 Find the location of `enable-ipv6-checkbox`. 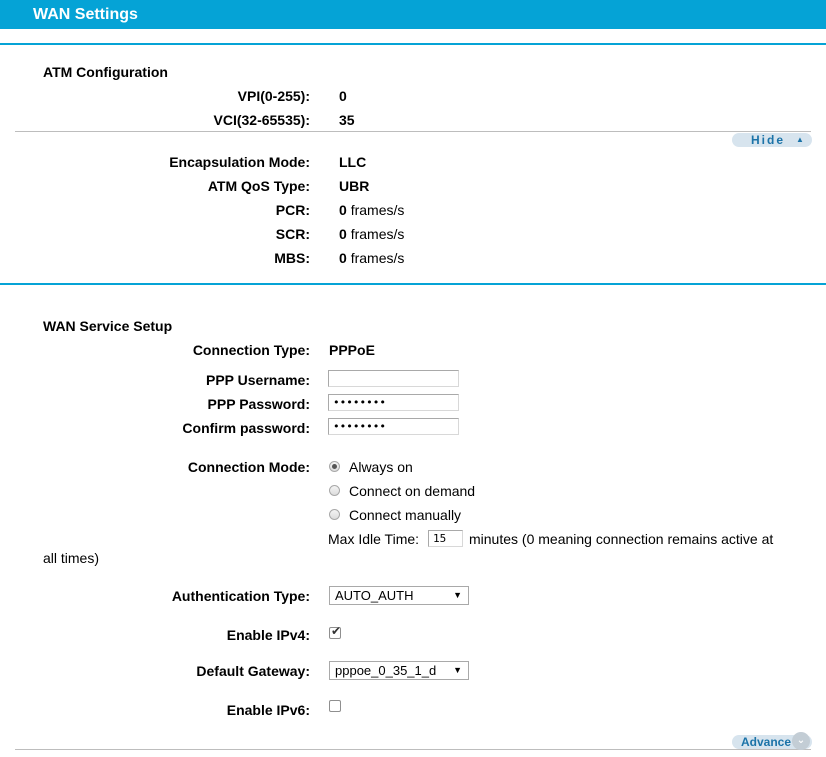

enable-ipv6-checkbox is located at coordinates (335, 706).